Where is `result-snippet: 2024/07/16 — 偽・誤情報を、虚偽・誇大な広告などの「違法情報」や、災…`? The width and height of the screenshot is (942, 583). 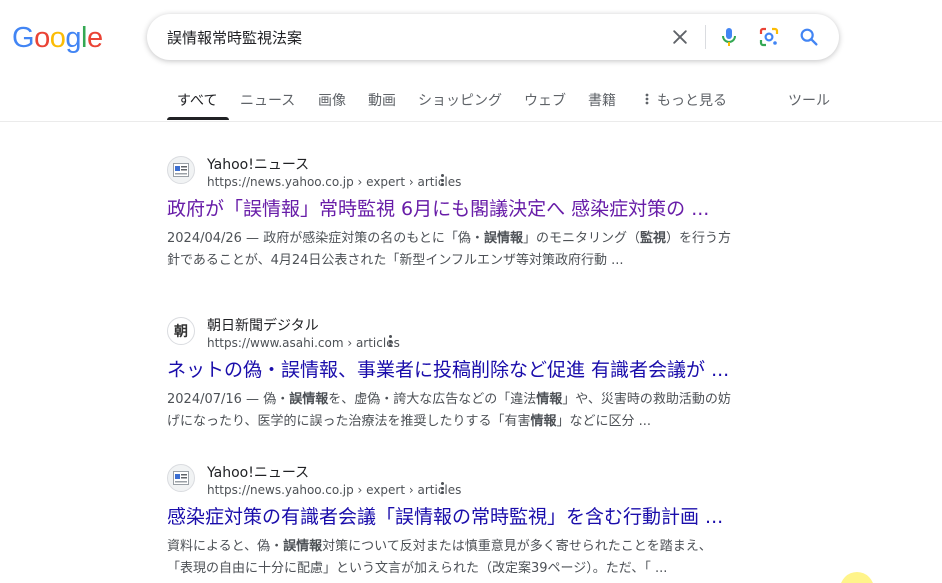
result-snippet: 2024/07/16 — 偽・誤情報を、虚偽・誇大な広告などの「違法情報」や、災… is located at coordinates (449, 410).